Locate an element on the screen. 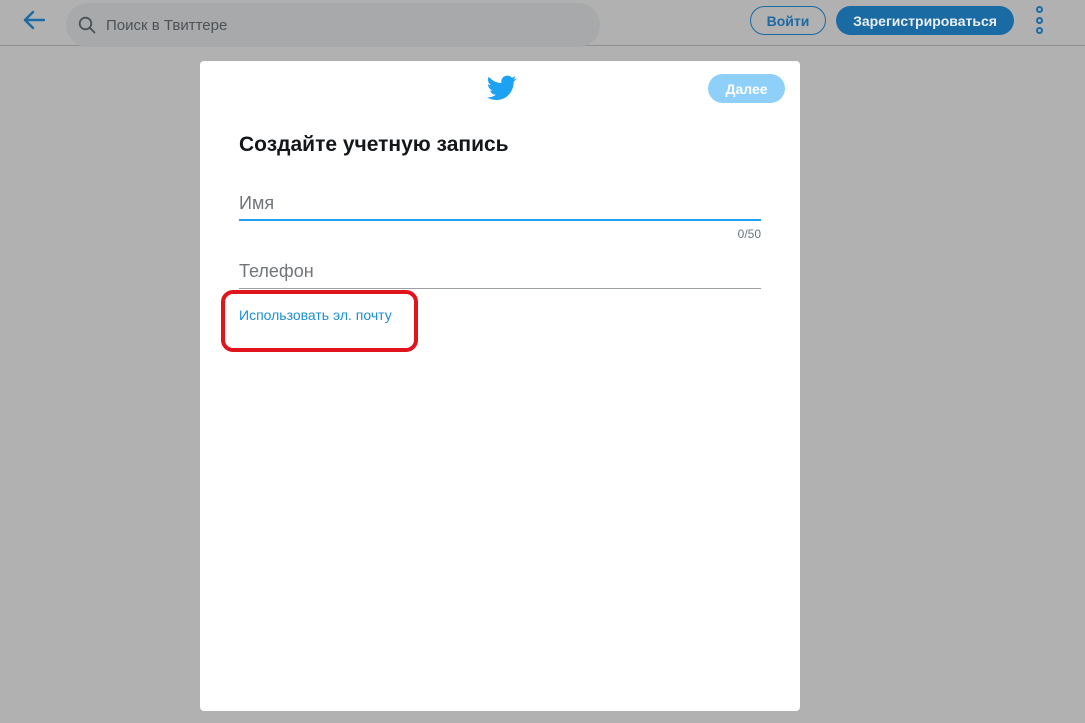 The height and width of the screenshot is (723, 1085). name-field is located at coordinates (500, 201).